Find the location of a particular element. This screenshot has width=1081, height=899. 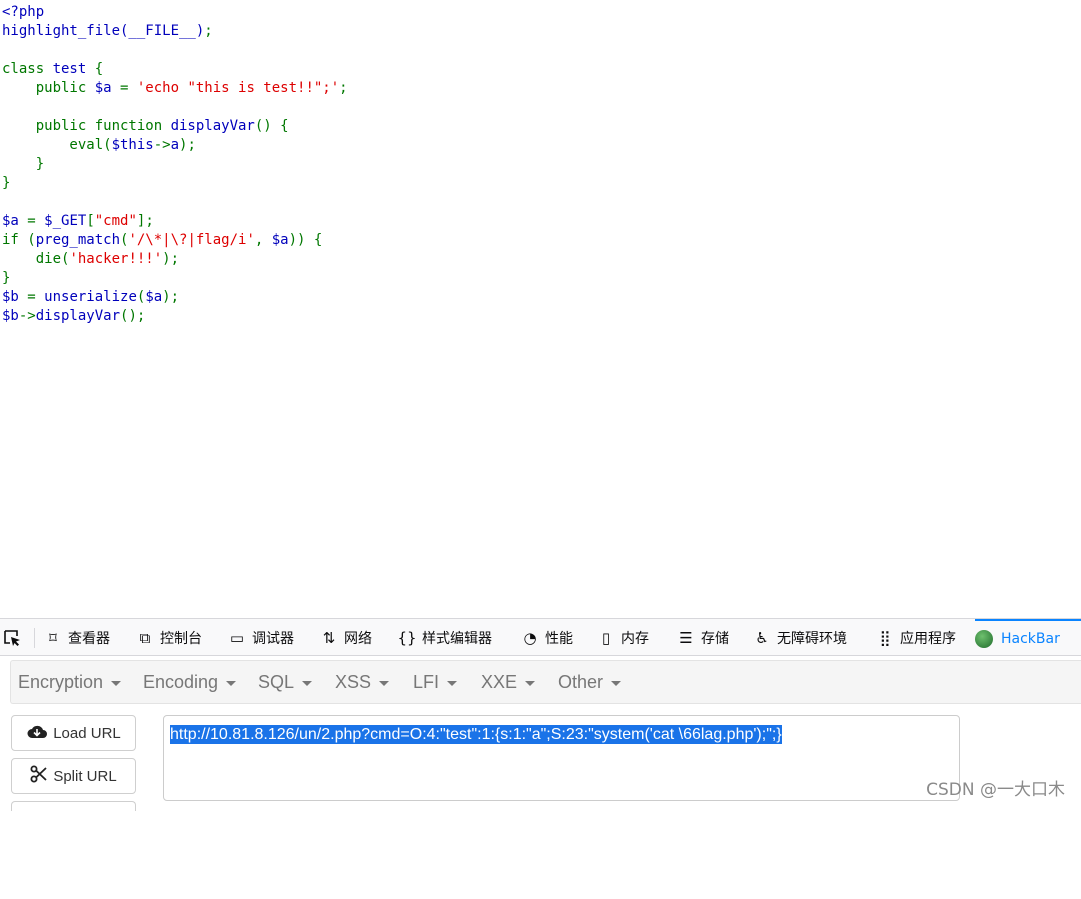

application-icon: ⣿ is located at coordinates (885, 637).